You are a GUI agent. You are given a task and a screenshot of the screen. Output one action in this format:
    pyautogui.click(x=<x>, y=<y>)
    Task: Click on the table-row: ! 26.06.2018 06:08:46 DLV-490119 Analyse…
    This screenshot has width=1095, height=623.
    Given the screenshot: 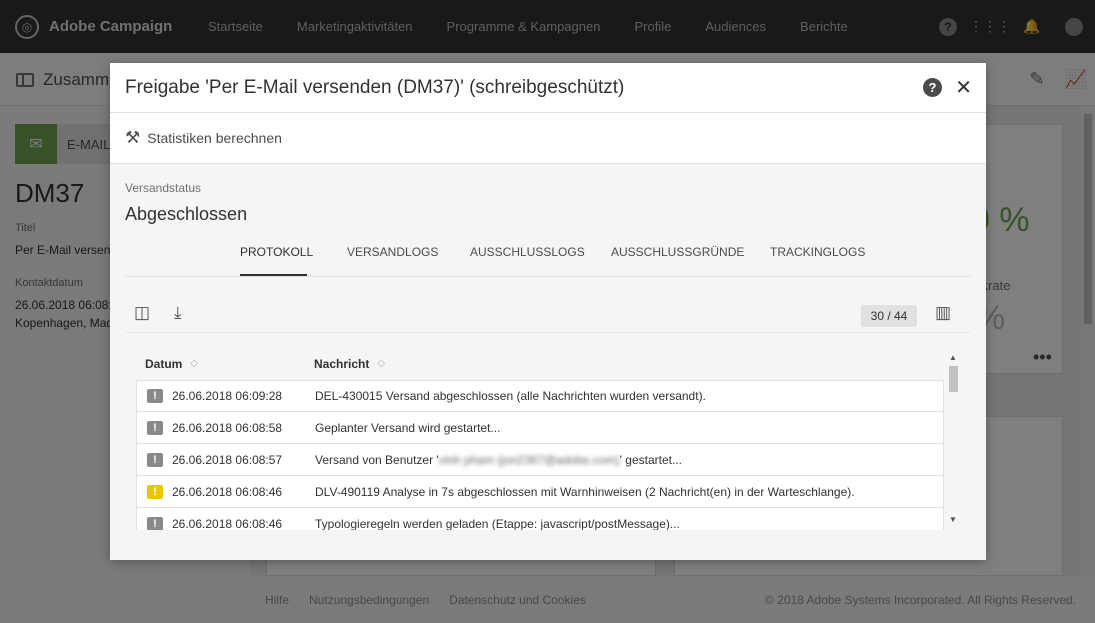 What is the action you would take?
    pyautogui.click(x=540, y=492)
    